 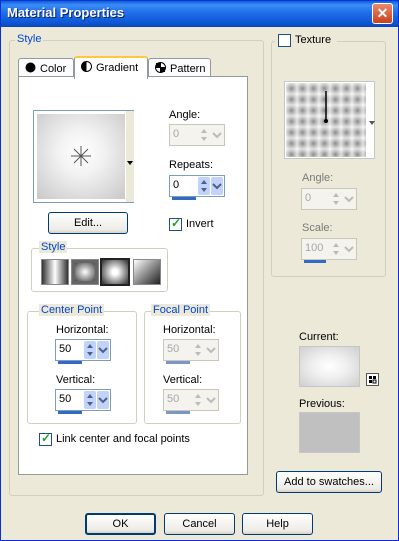 What do you see at coordinates (115, 272) in the screenshot?
I see `sunburst-style-icon` at bounding box center [115, 272].